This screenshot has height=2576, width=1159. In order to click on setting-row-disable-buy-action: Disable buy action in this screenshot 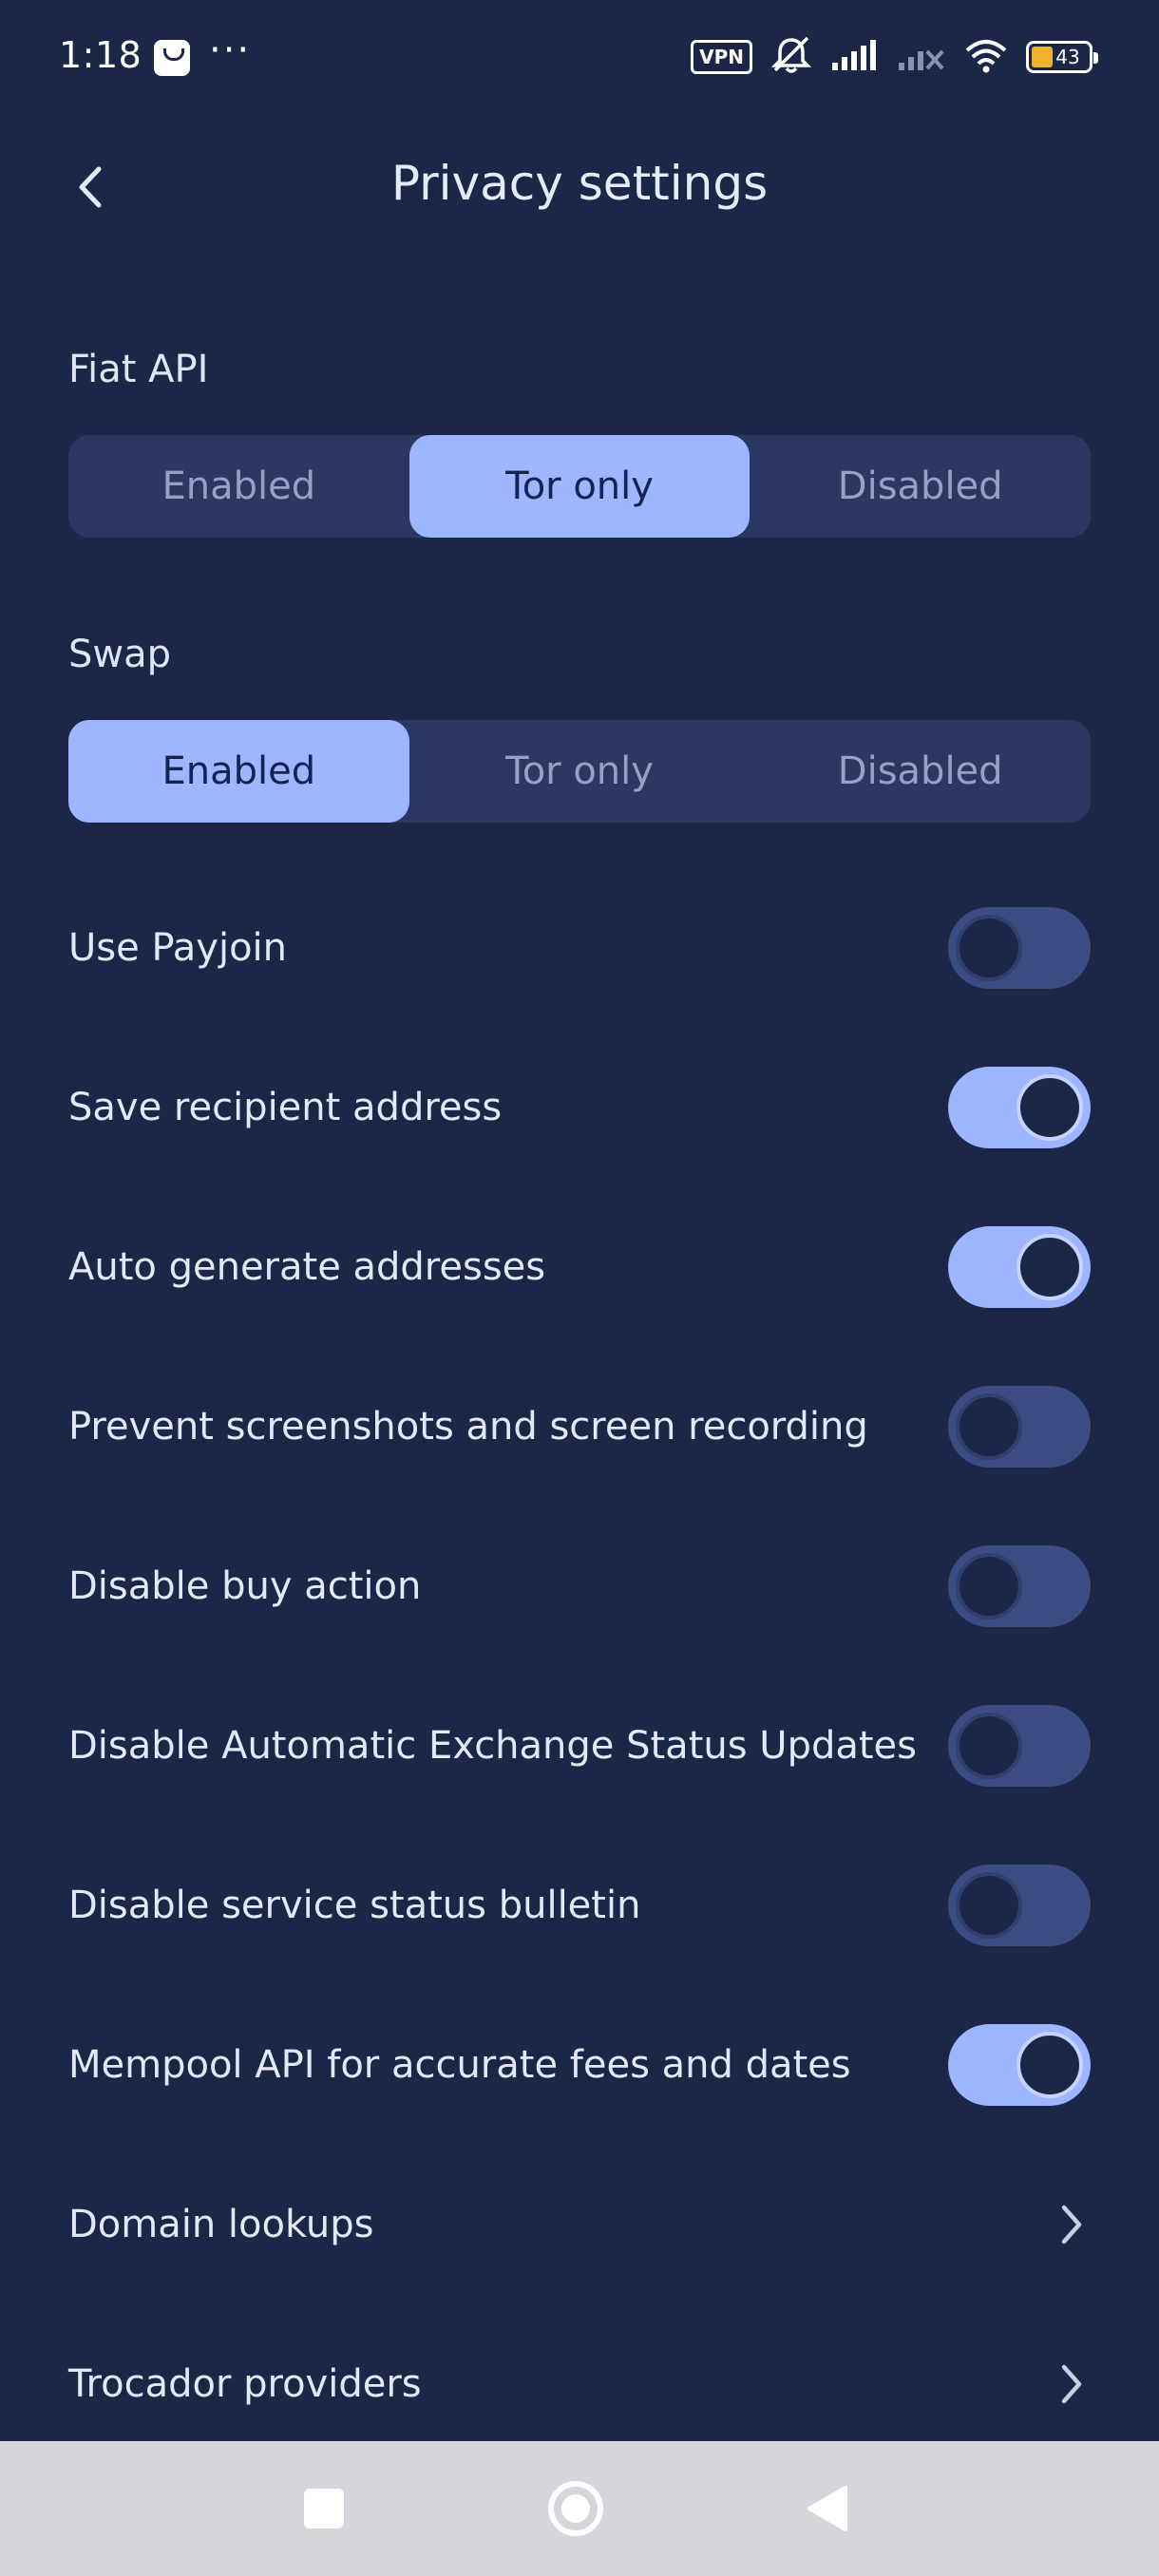, I will do `click(579, 1586)`.